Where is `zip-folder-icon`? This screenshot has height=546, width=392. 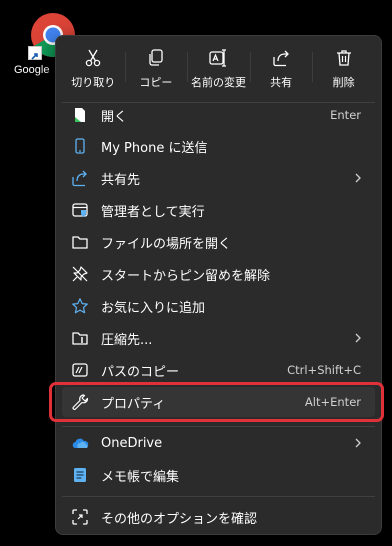 zip-folder-icon is located at coordinates (80, 338).